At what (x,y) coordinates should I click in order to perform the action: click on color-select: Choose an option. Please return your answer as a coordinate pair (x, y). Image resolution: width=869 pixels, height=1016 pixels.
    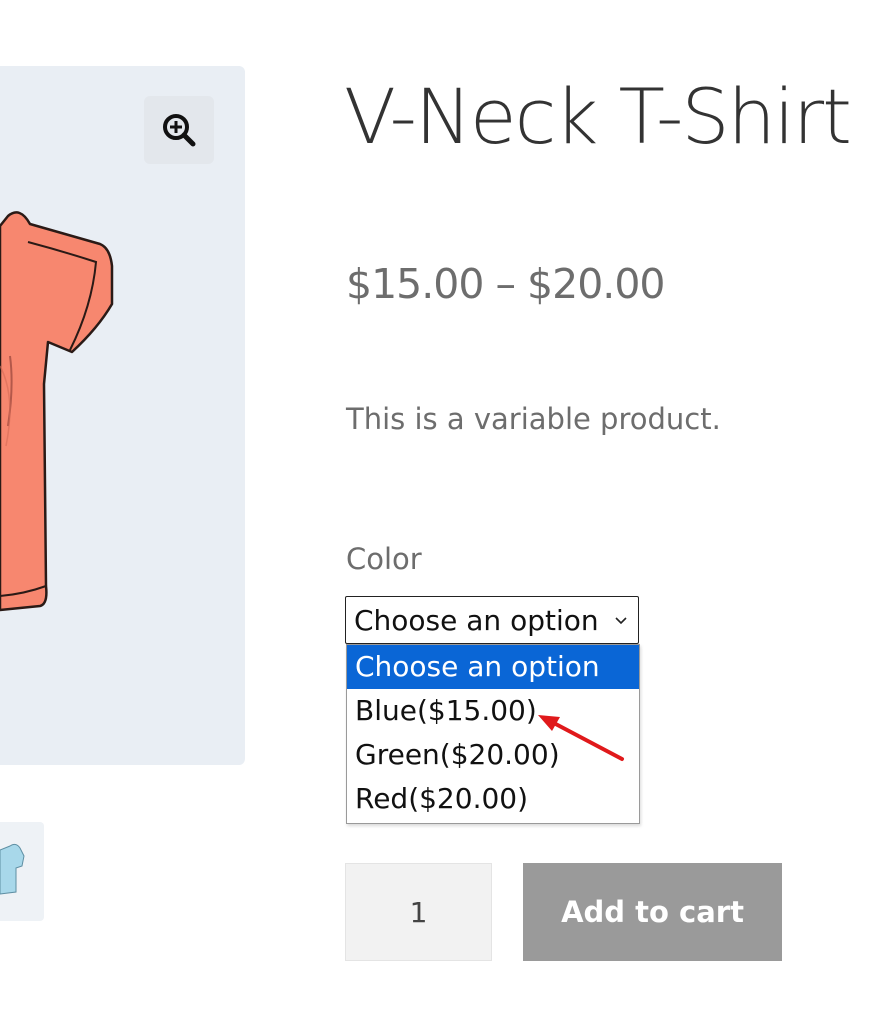
    Looking at the image, I should click on (492, 620).